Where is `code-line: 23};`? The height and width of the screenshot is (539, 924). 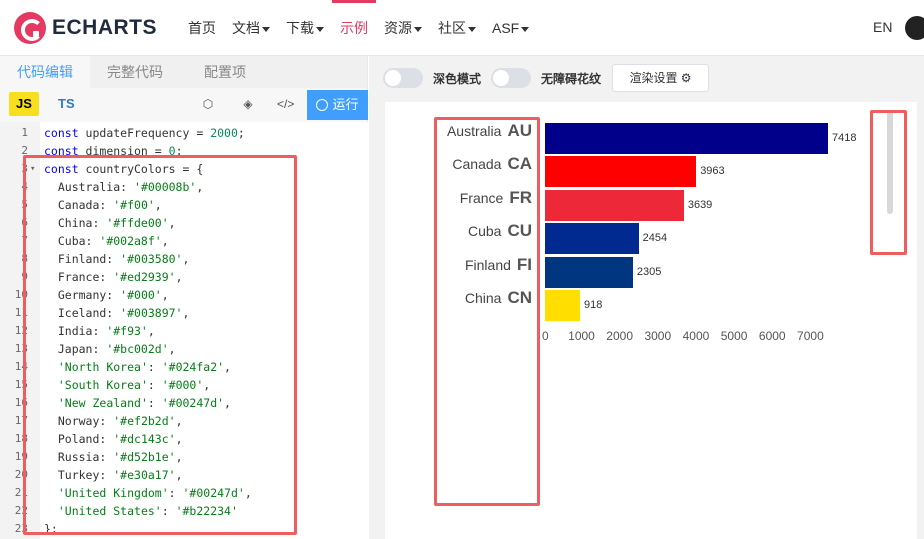
code-line: 23}; is located at coordinates (184, 529).